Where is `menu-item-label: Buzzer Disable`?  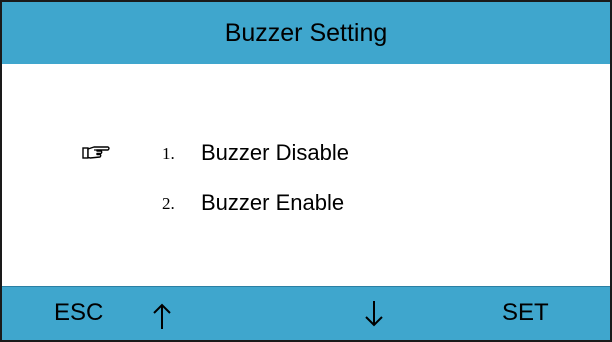
menu-item-label: Buzzer Disable is located at coordinates (275, 152).